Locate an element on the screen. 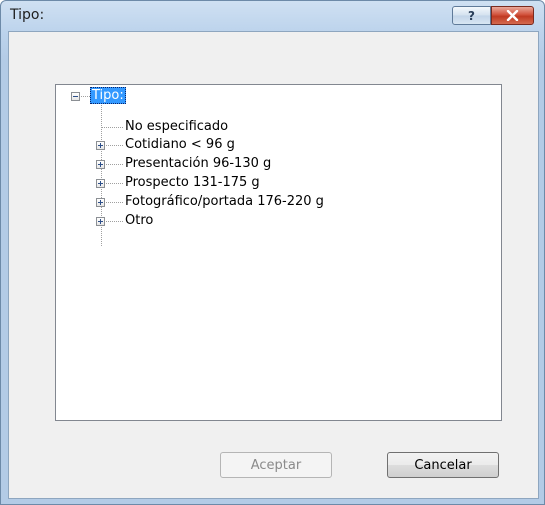 The height and width of the screenshot is (505, 545). tree-item-fotografico: Fotográfico/portada 176-220 g is located at coordinates (224, 202).